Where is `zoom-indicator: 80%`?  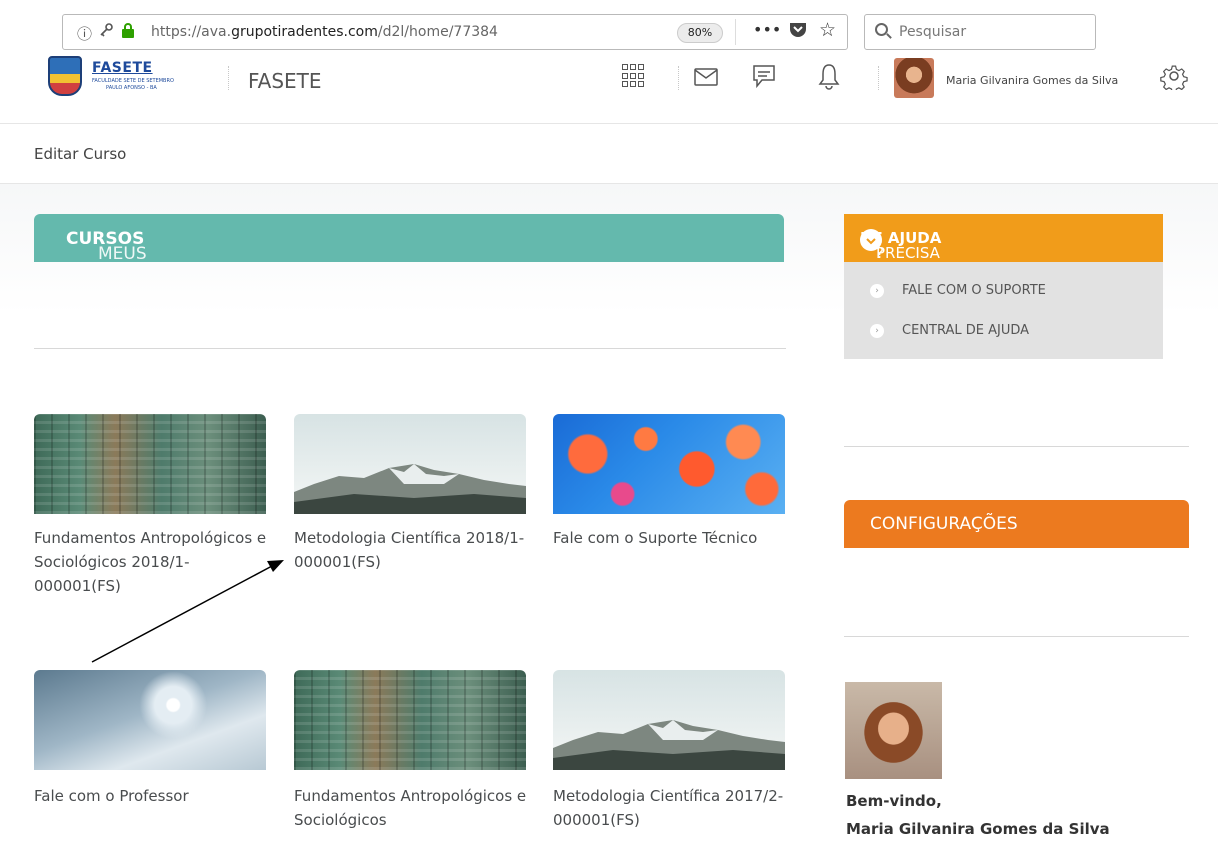 zoom-indicator: 80% is located at coordinates (700, 33).